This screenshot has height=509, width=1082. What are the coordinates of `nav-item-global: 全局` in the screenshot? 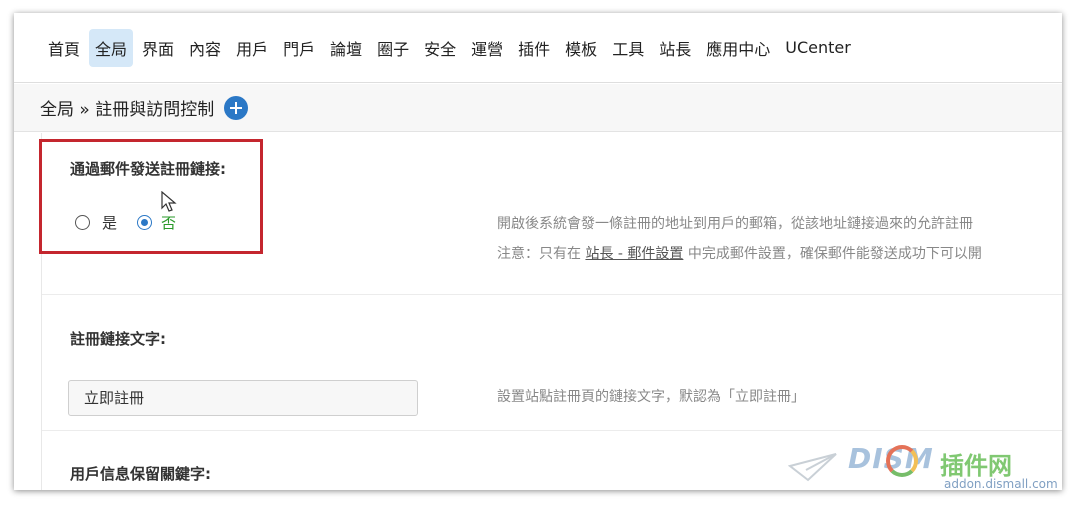 It's located at (111, 47).